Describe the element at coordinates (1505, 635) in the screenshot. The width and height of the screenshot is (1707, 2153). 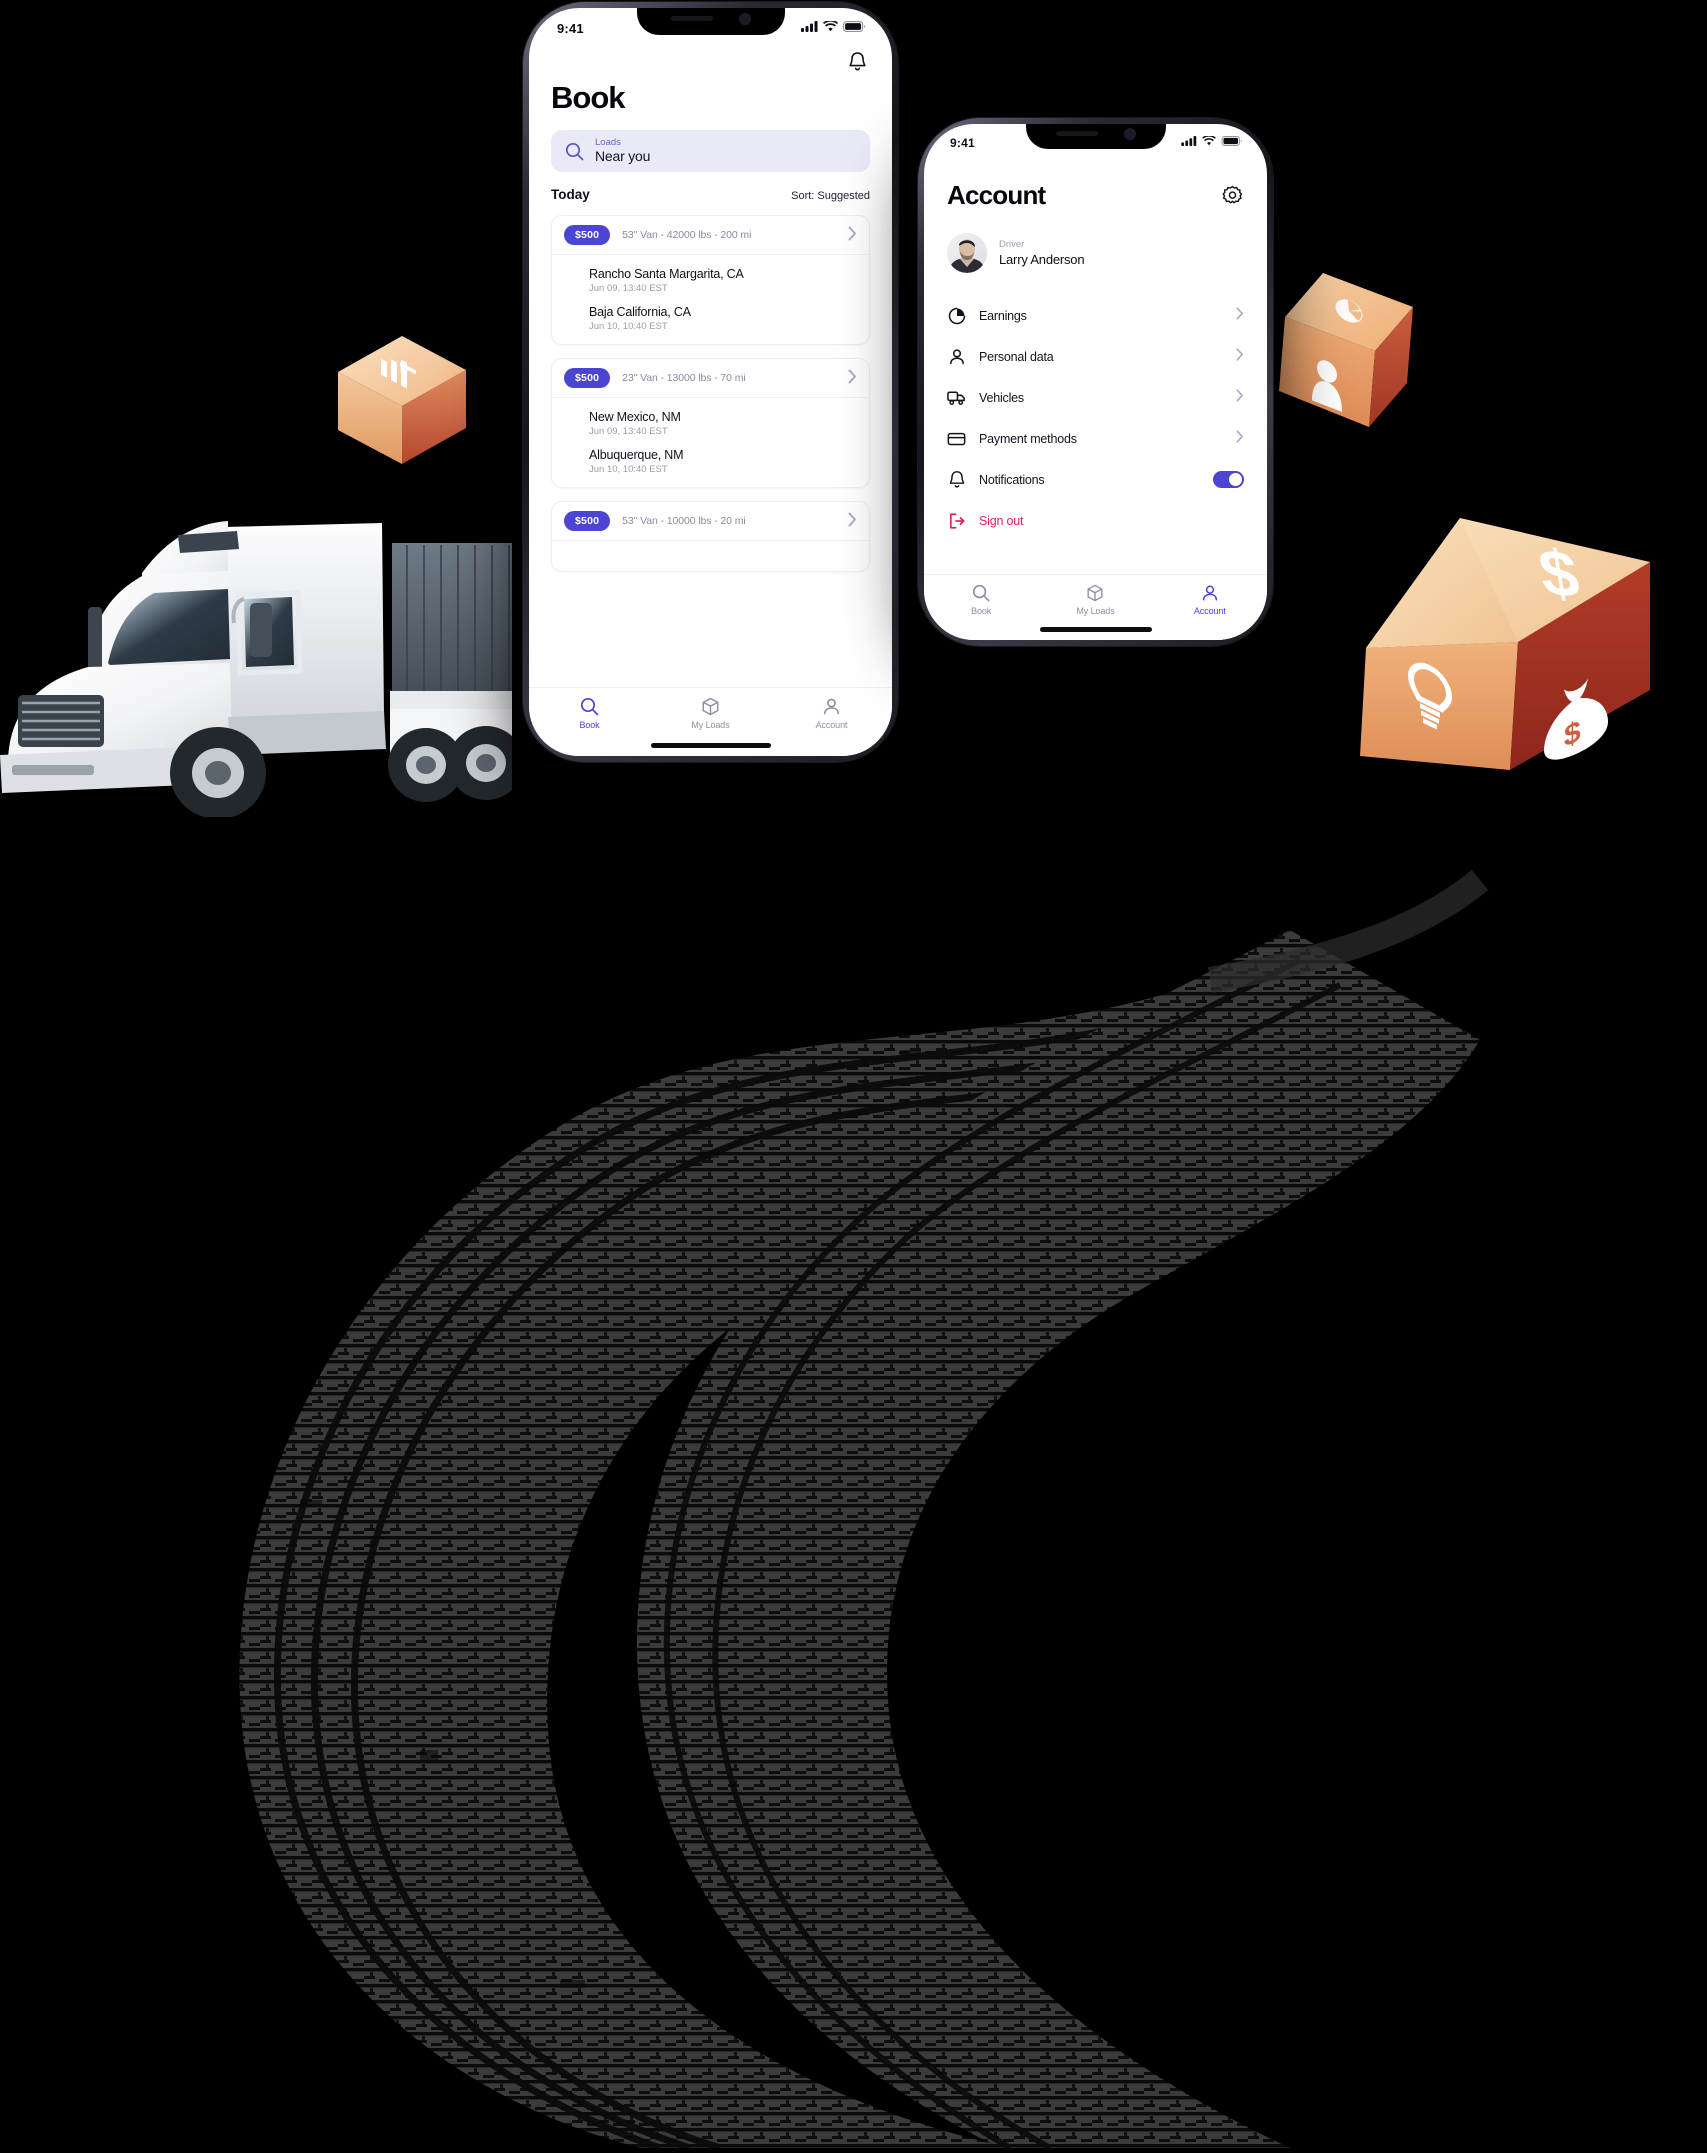
I see `cube-money: $ $` at that location.